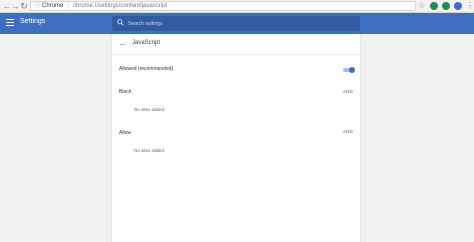  I want to click on search-icon, so click(120, 22).